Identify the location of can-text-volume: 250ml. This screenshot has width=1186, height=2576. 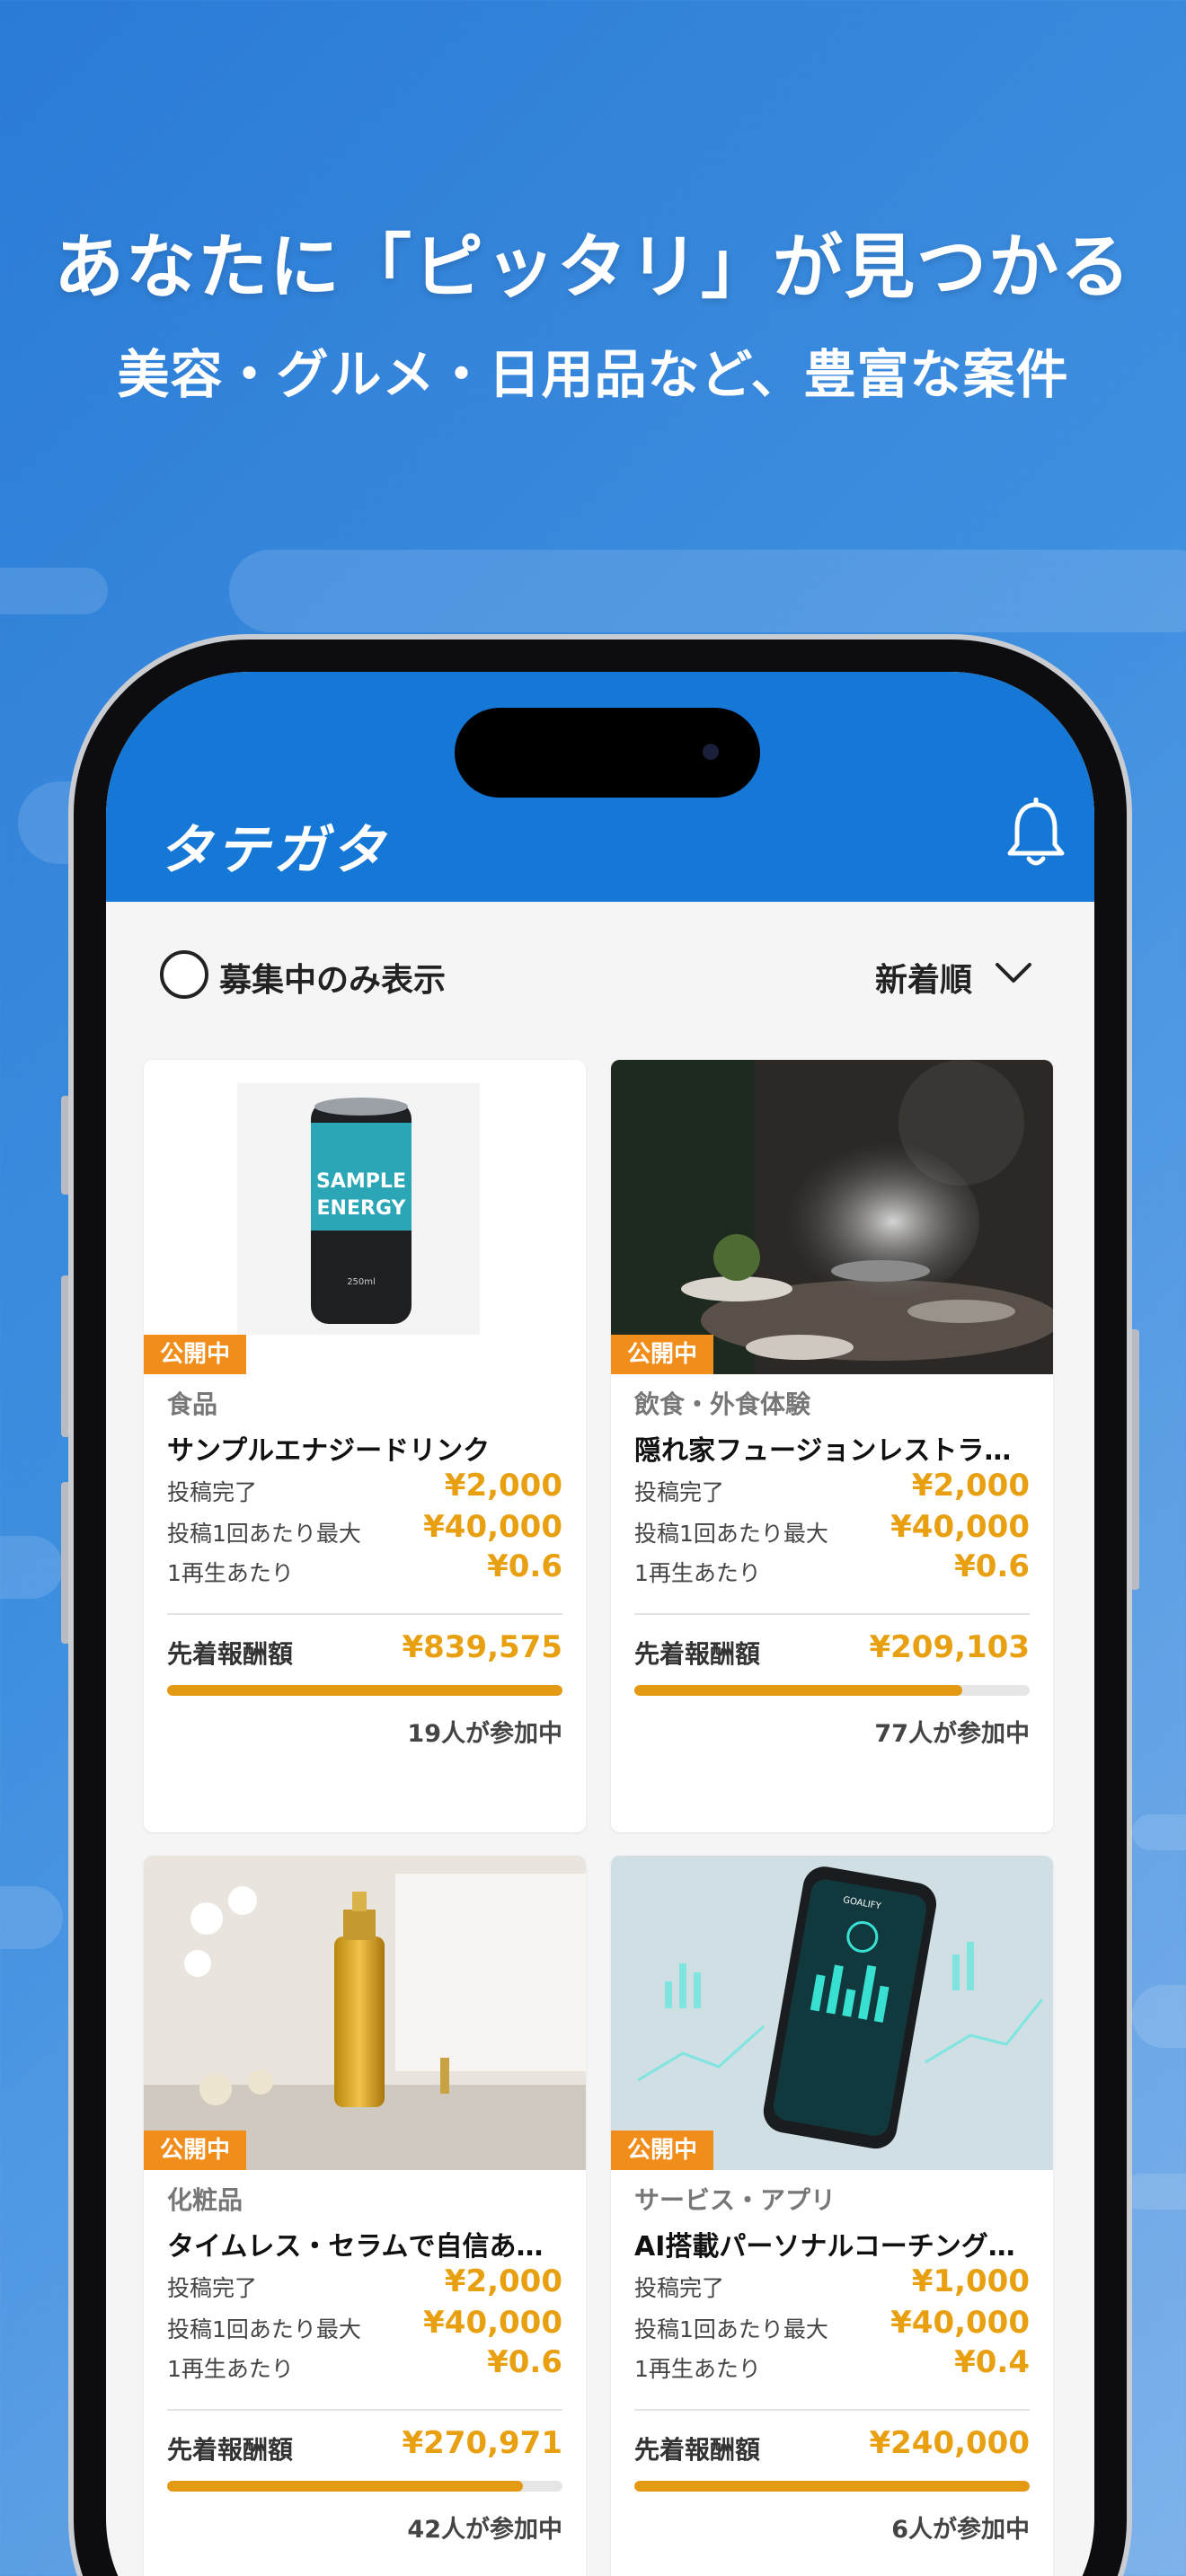
(361, 1282).